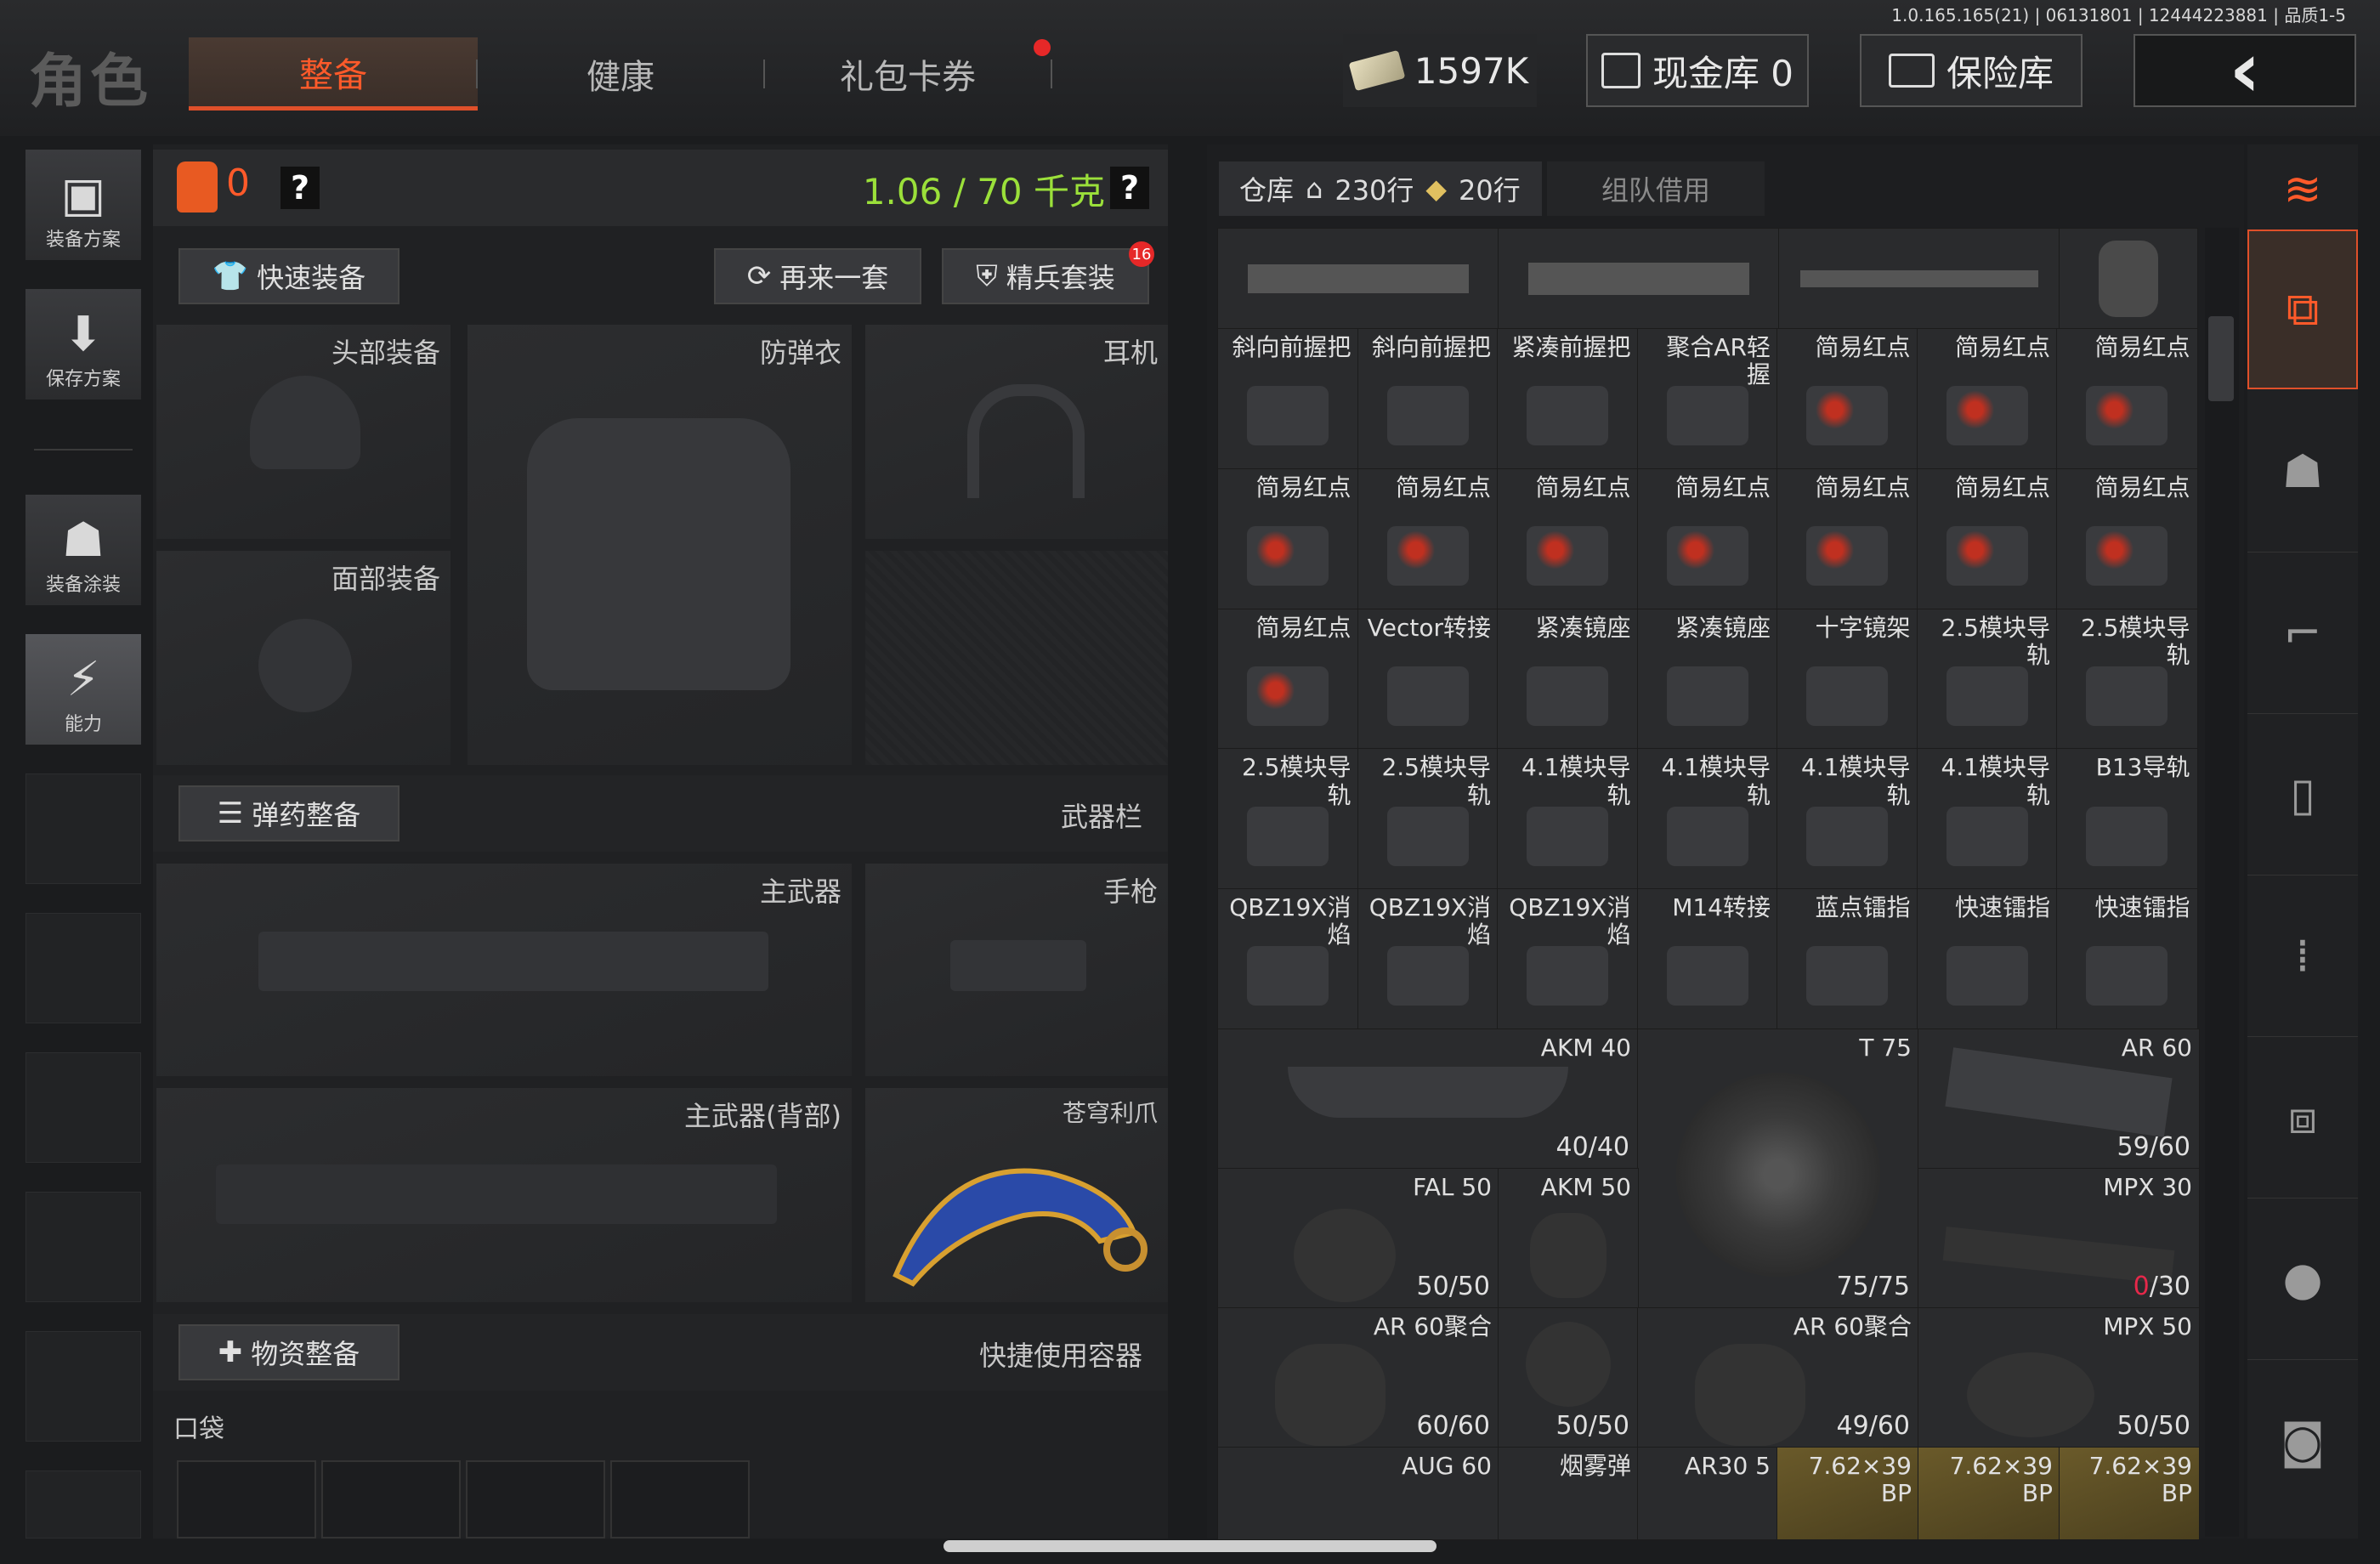 The height and width of the screenshot is (1564, 2380). Describe the element at coordinates (83, 550) in the screenshot. I see `equipment-paint-button: ☗ 装备涂装` at that location.